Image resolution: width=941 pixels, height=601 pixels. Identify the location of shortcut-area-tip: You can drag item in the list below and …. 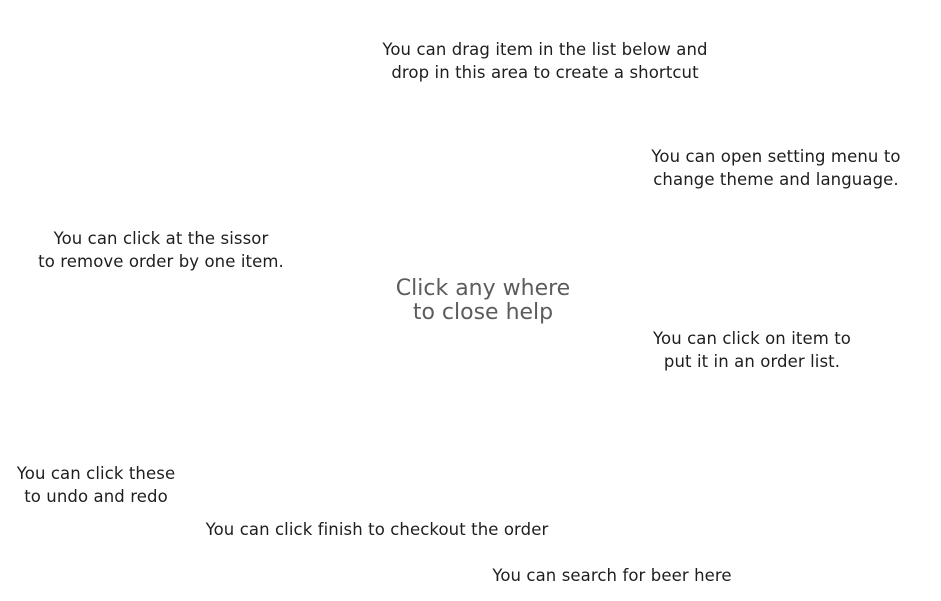
(545, 61).